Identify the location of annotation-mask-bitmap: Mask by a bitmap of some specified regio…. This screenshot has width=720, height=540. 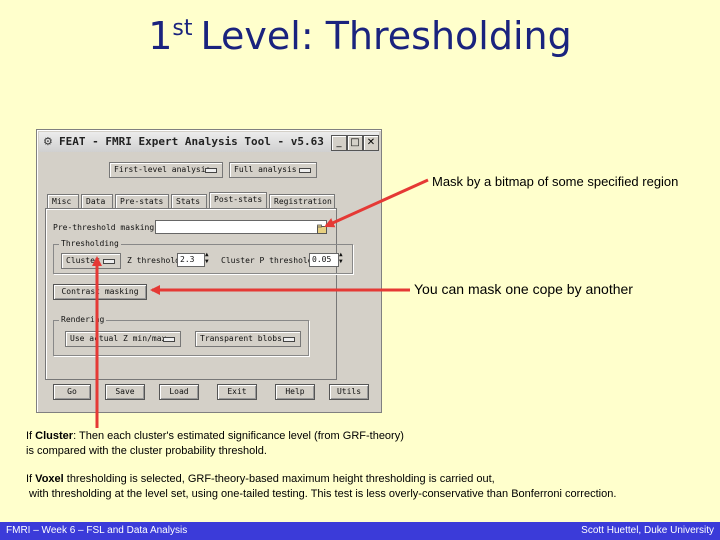
(555, 181).